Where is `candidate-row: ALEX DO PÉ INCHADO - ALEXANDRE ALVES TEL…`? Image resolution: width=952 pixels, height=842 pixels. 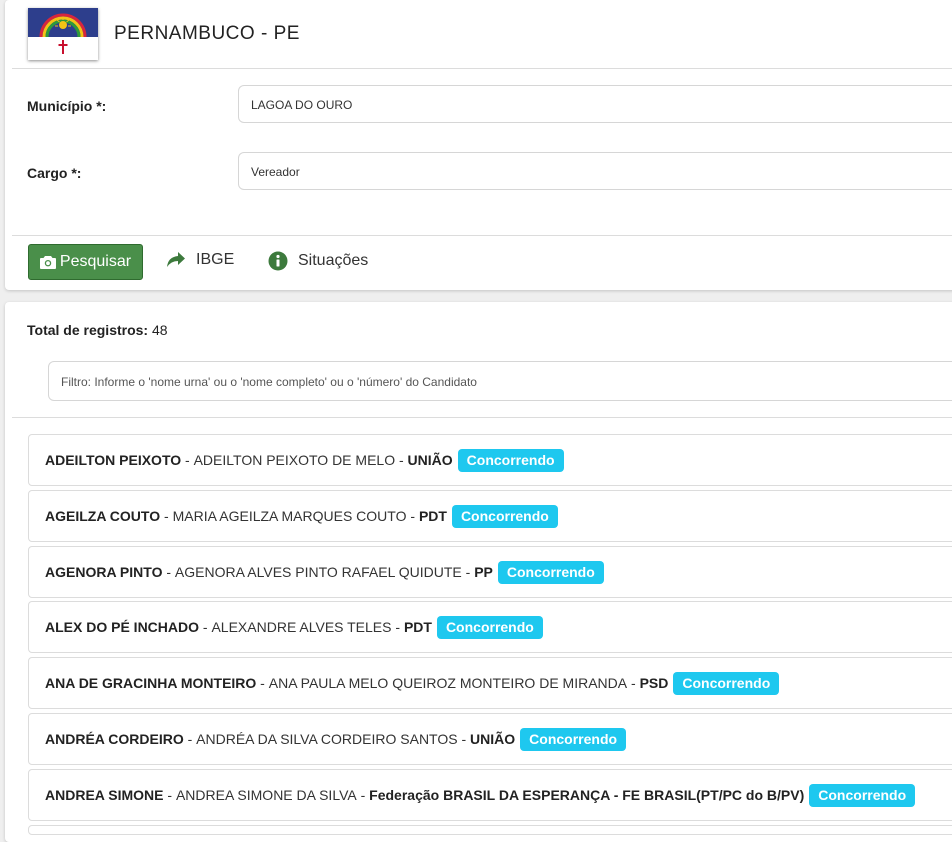 candidate-row: ALEX DO PÉ INCHADO - ALEXANDRE ALVES TEL… is located at coordinates (490, 627).